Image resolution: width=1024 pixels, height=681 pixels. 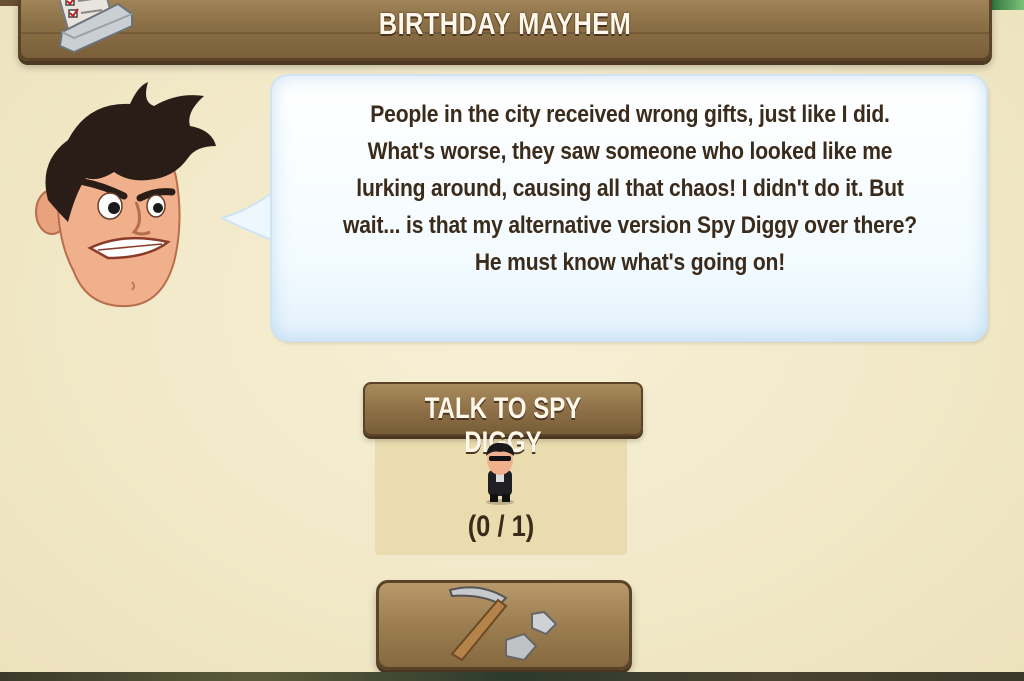 I want to click on spy-diggy-icon, so click(x=500, y=473).